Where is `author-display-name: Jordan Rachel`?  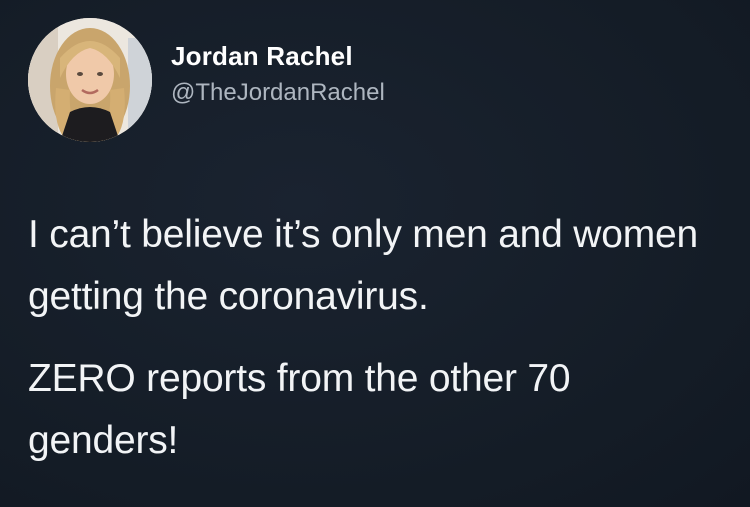 author-display-name: Jordan Rachel is located at coordinates (278, 56).